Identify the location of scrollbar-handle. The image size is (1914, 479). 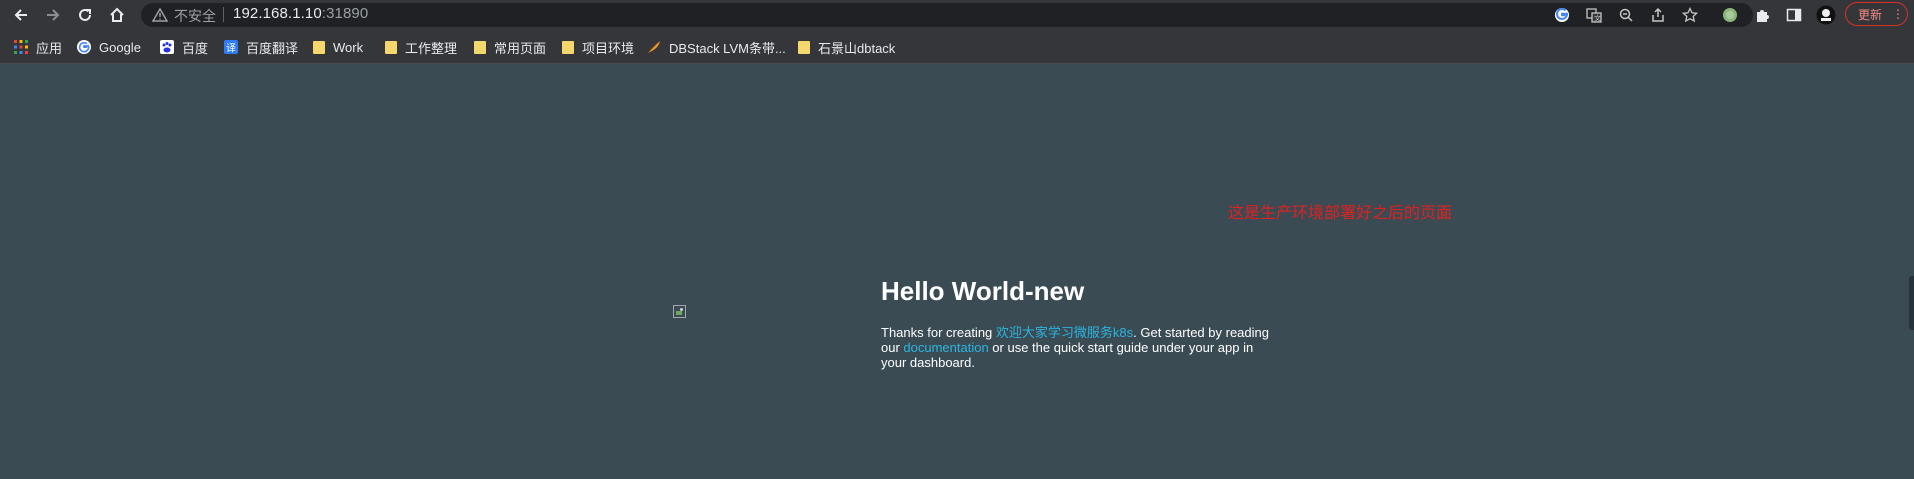
(1911, 303).